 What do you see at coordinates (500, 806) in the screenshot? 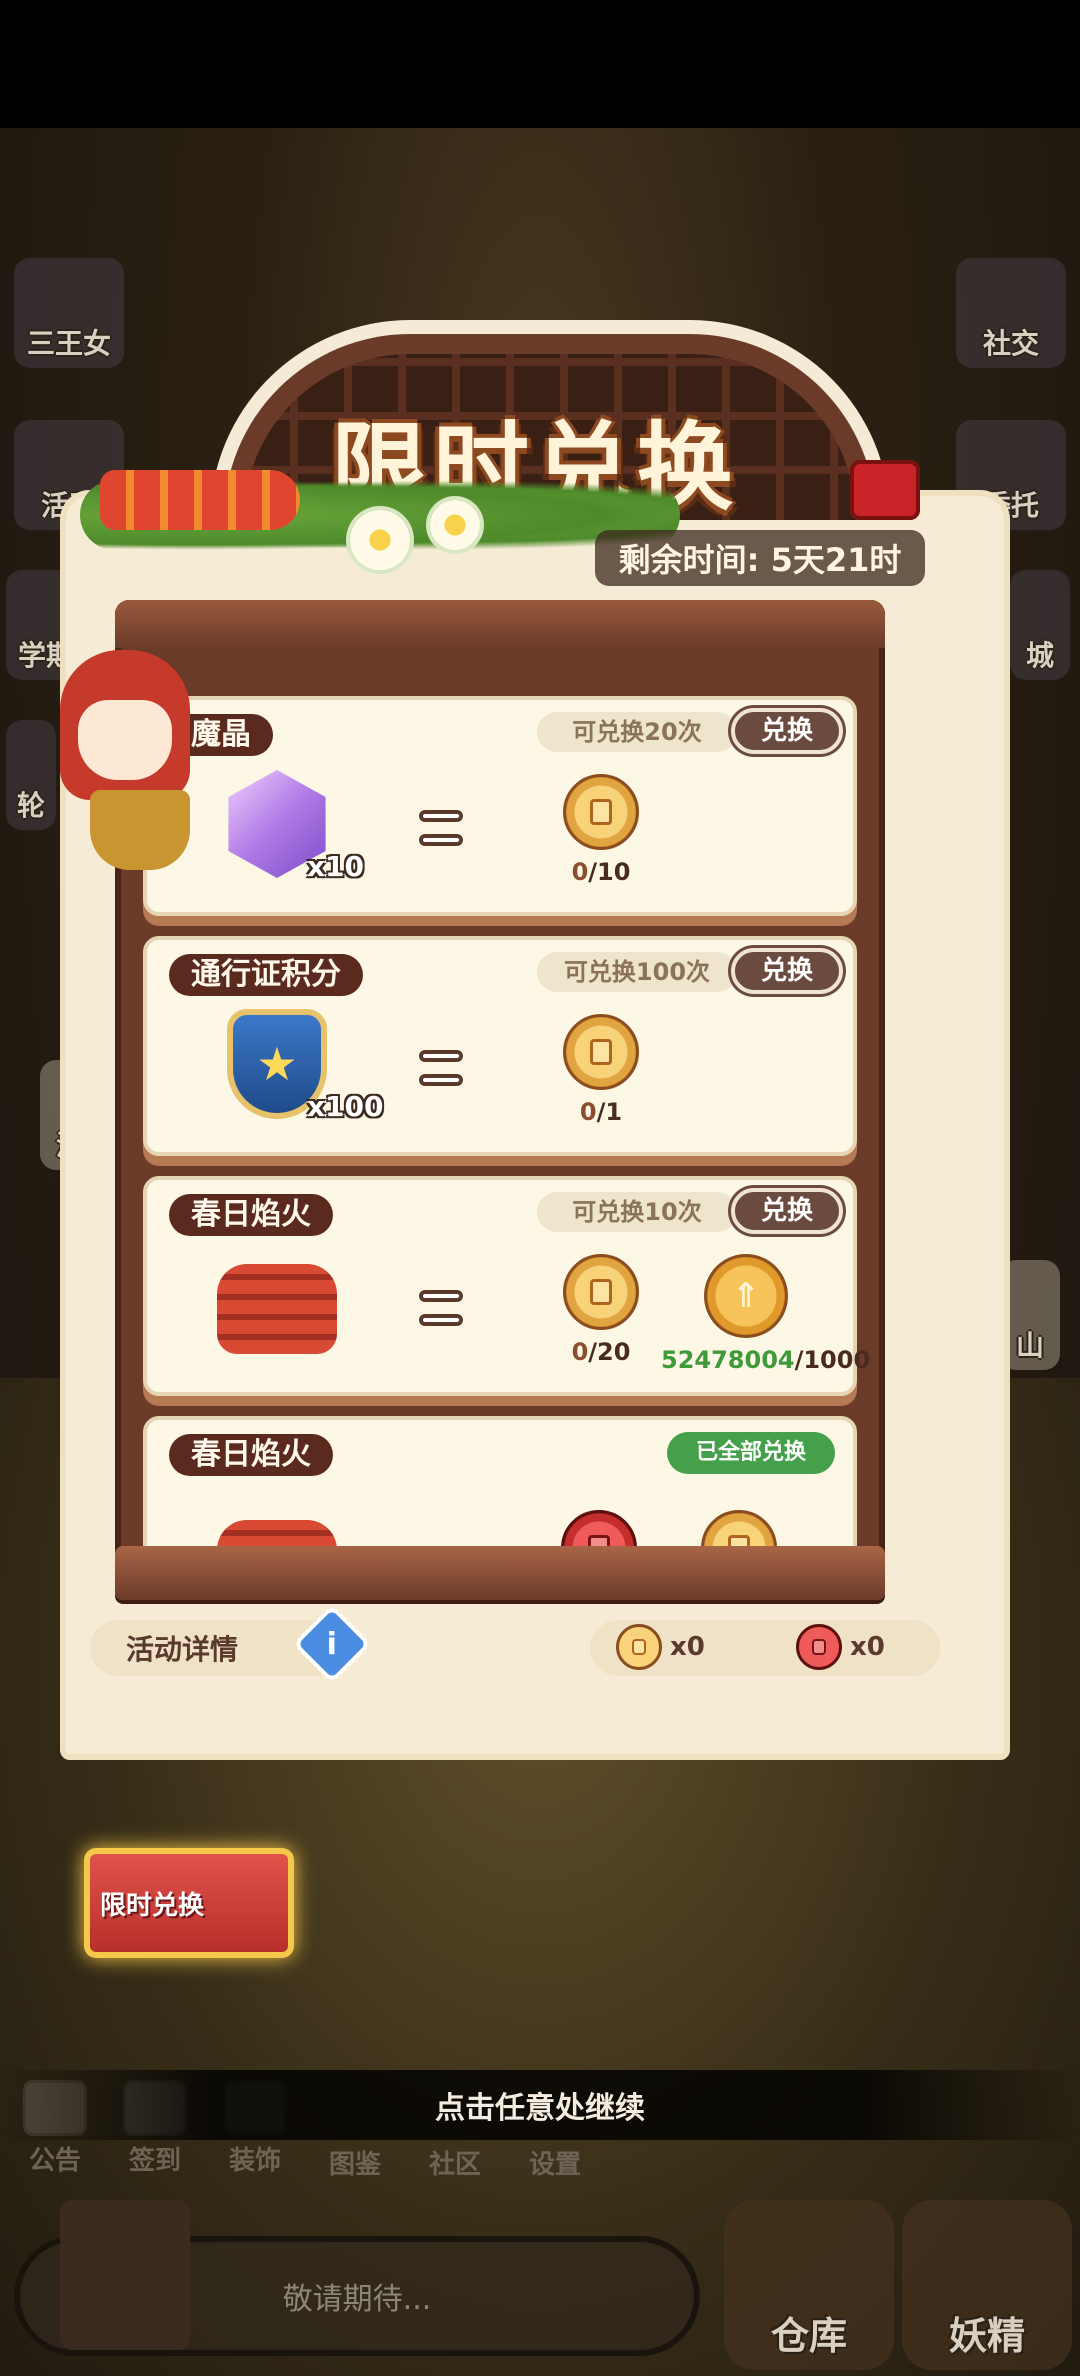
I see `exchange-item: 魔晶 可兑换20次 兑换 x10 0/10` at bounding box center [500, 806].